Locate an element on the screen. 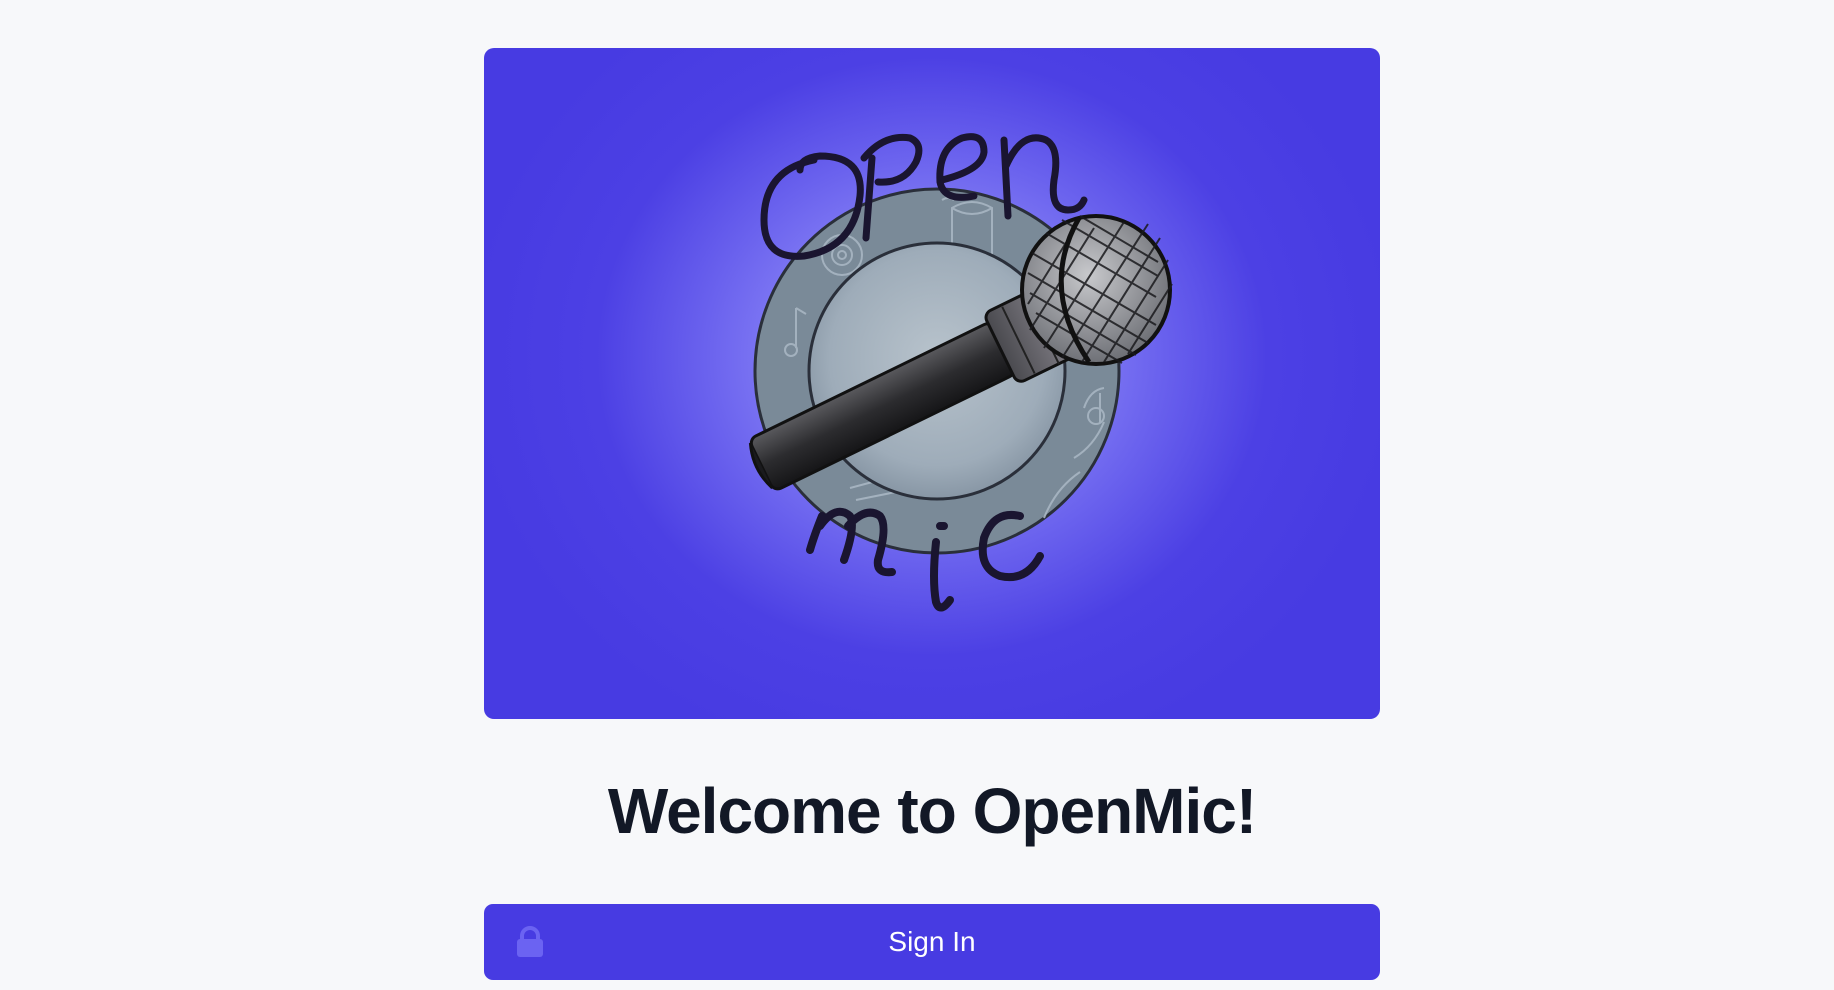 Image resolution: width=1834 pixels, height=990 pixels. sign-in-label: Sign In is located at coordinates (932, 941).